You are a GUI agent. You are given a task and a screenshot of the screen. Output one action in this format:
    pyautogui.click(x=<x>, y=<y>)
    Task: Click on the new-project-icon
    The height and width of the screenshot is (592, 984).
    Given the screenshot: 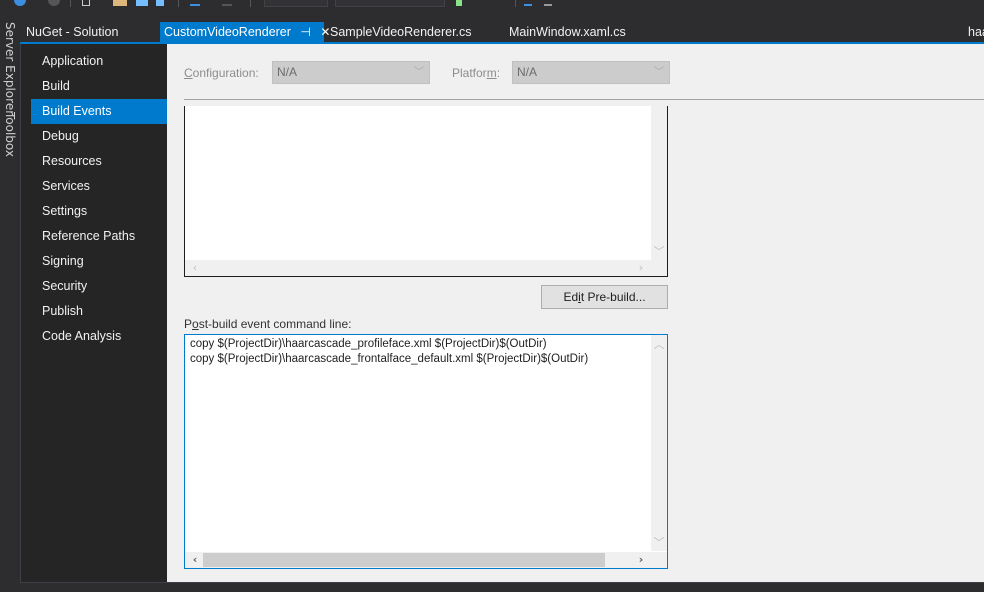 What is the action you would take?
    pyautogui.click(x=86, y=3)
    